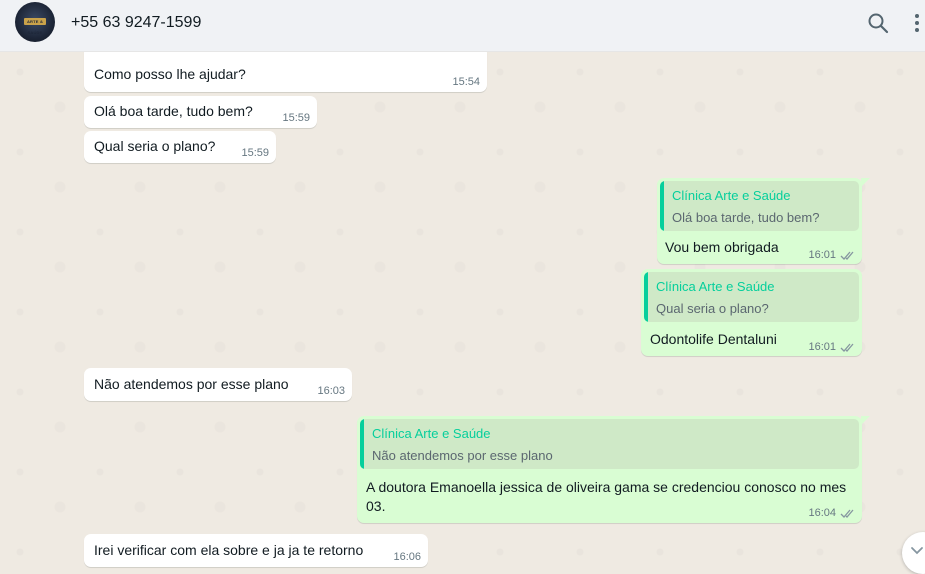  I want to click on quoted-message: Clínica Arte e Saúde Qual seria o plano?, so click(751, 297).